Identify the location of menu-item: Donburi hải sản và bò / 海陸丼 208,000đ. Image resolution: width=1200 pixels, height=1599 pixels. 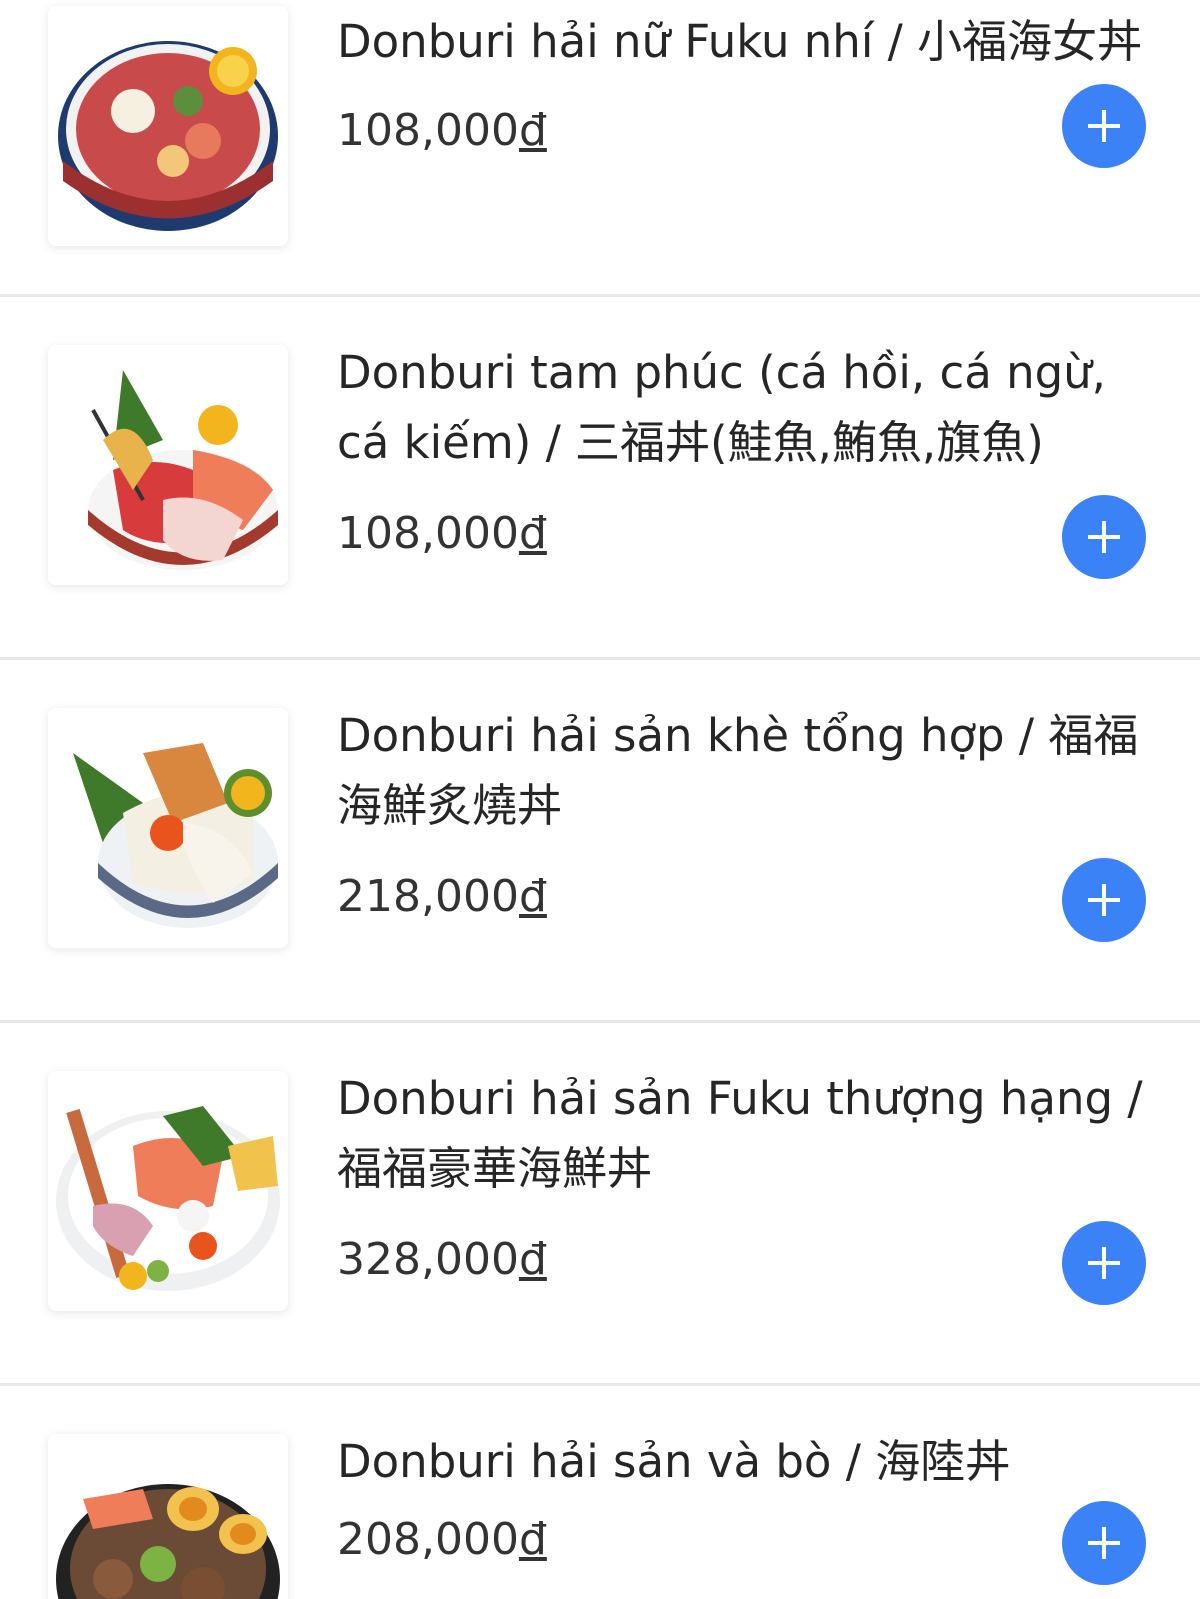
(600, 1492).